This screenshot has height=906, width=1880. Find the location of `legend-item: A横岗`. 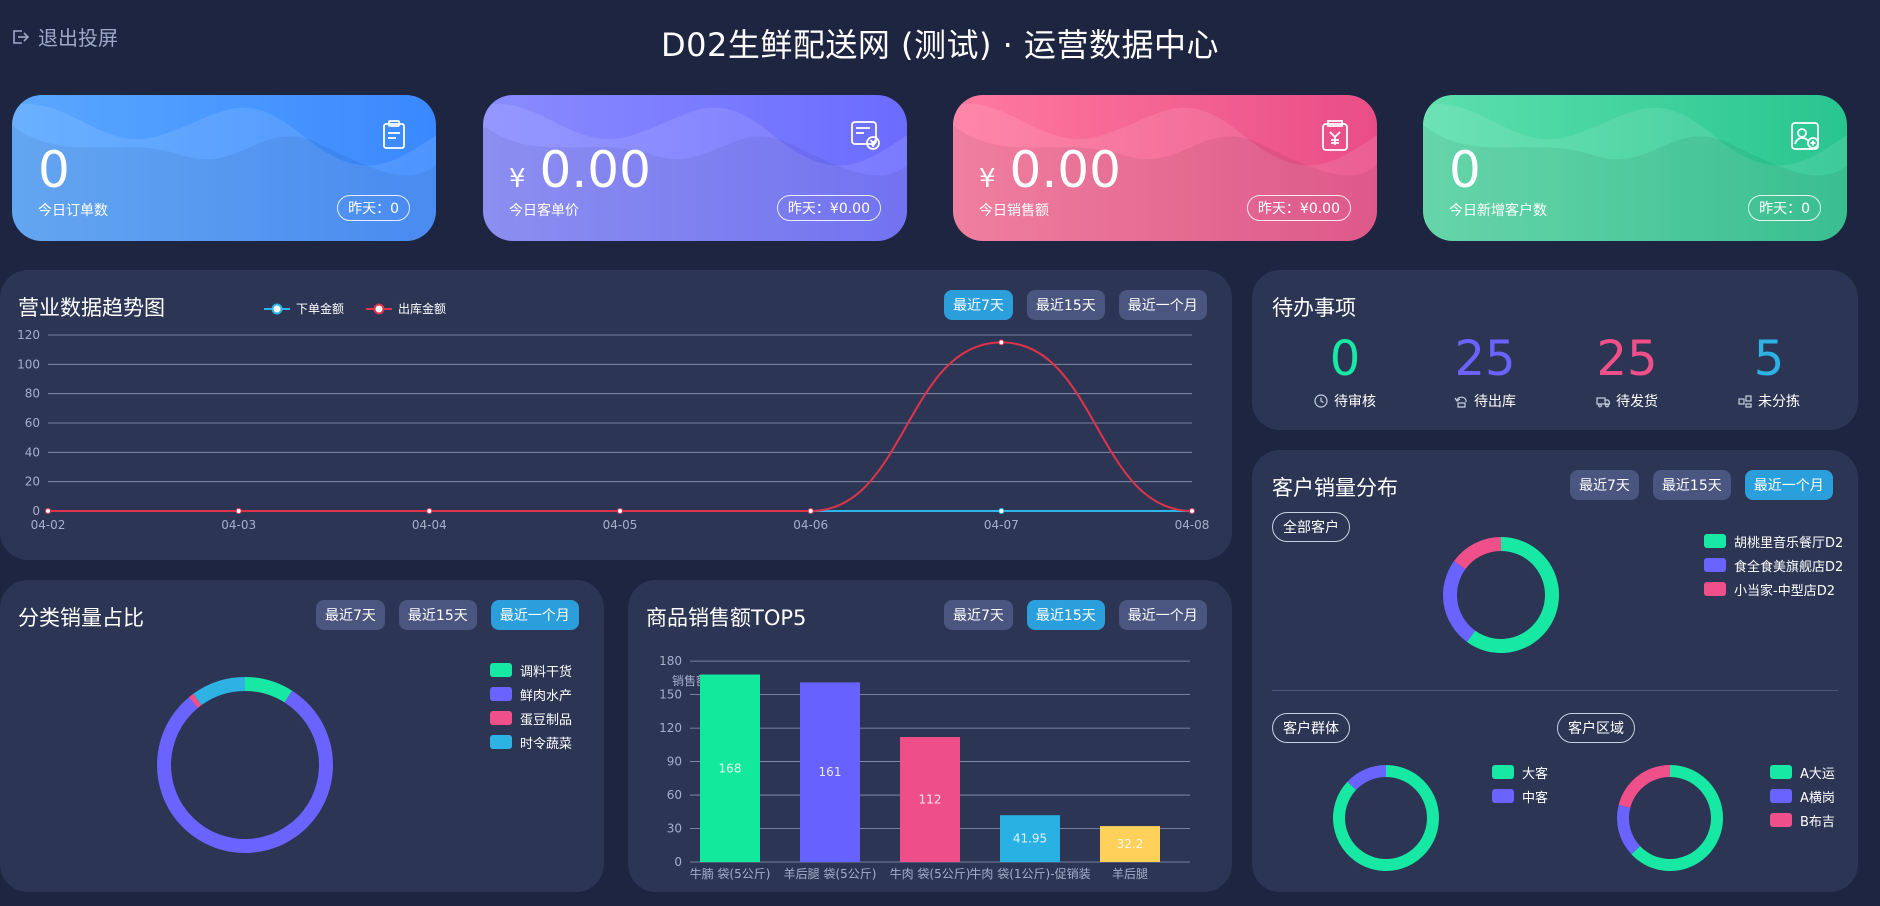

legend-item: A横岗 is located at coordinates (1802, 797).